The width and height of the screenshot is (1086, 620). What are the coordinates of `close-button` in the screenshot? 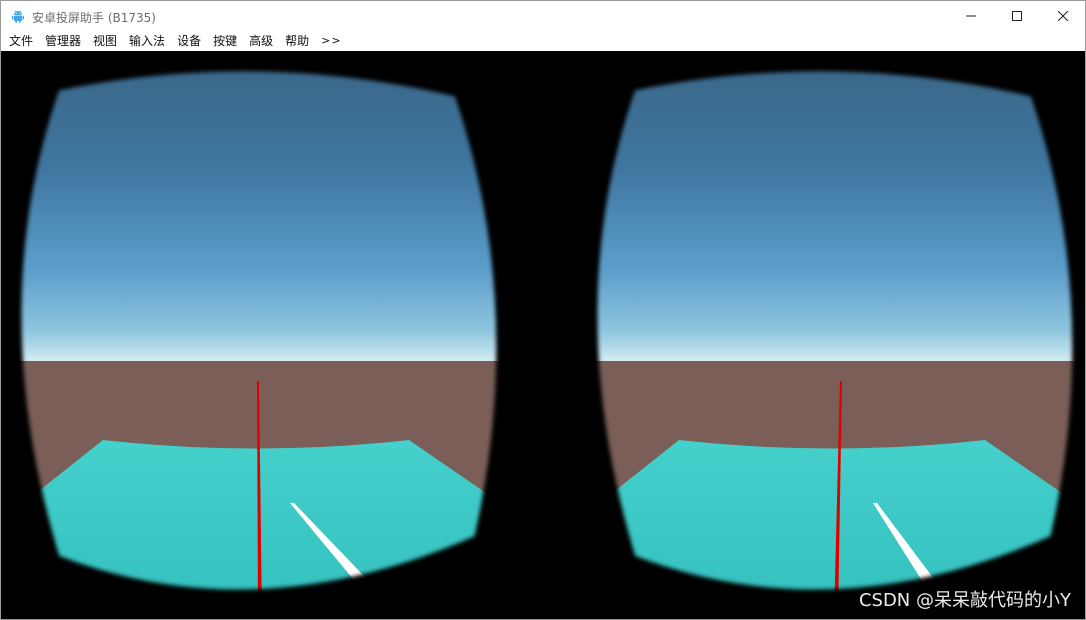 It's located at (1062, 16).